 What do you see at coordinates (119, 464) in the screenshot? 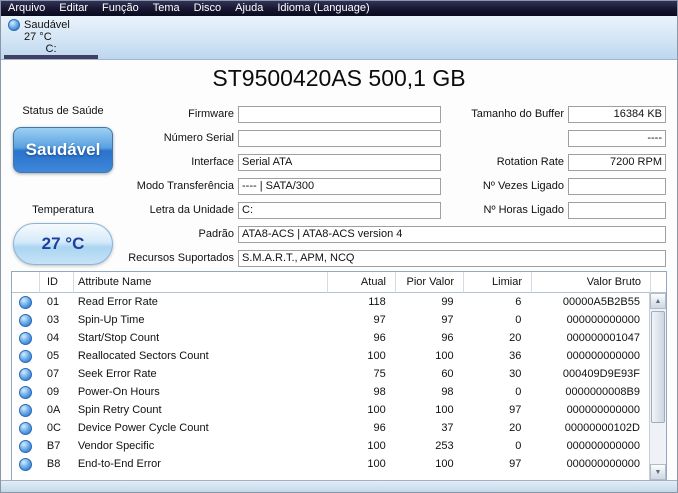
I see `attribute-name-cell: End-to-End Error` at bounding box center [119, 464].